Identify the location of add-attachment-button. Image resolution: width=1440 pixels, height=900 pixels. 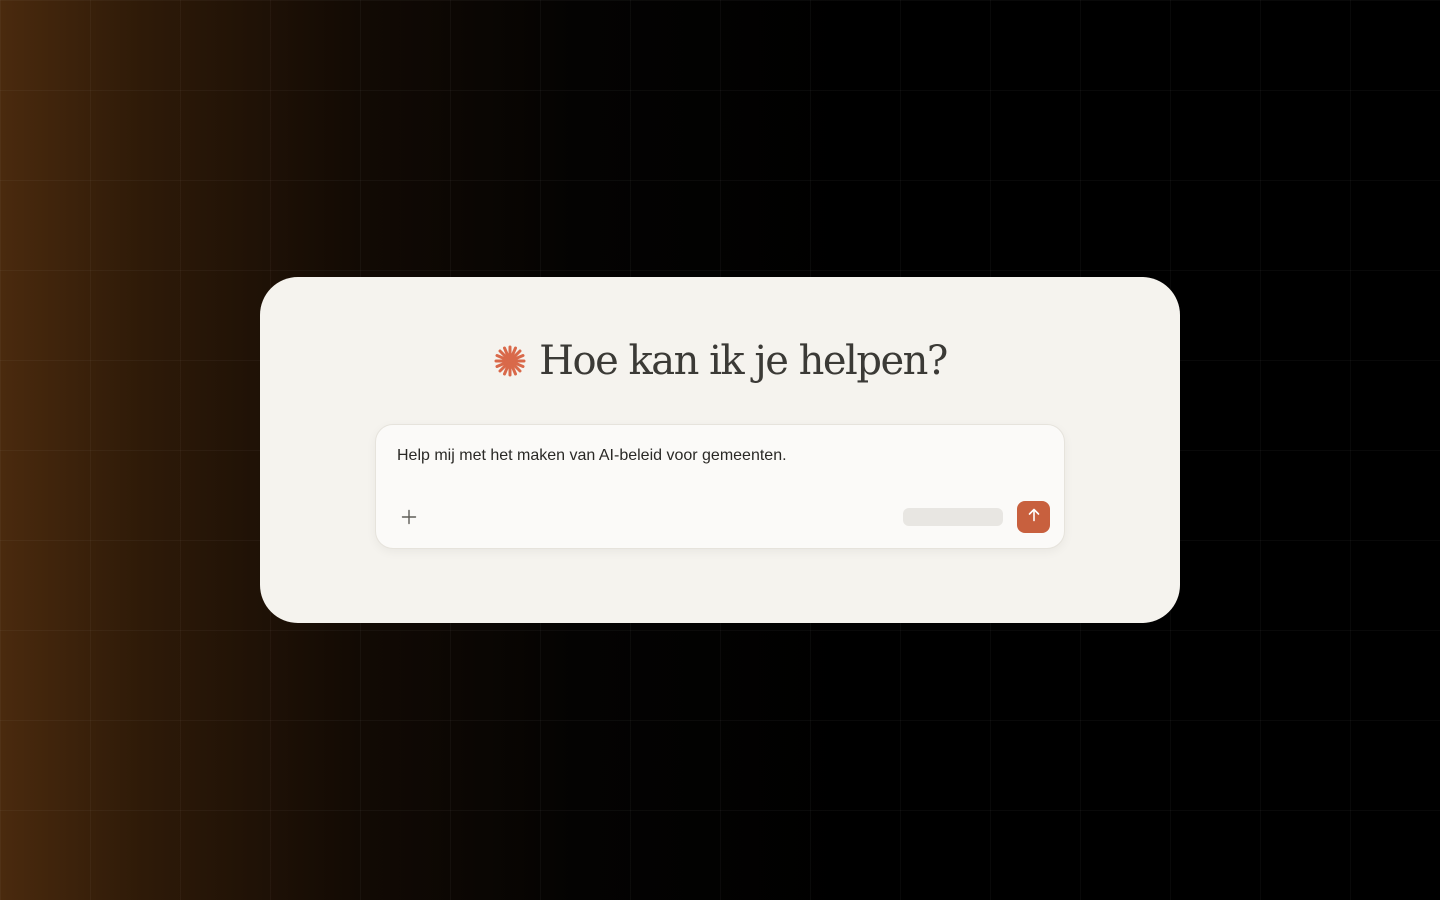
(409, 519).